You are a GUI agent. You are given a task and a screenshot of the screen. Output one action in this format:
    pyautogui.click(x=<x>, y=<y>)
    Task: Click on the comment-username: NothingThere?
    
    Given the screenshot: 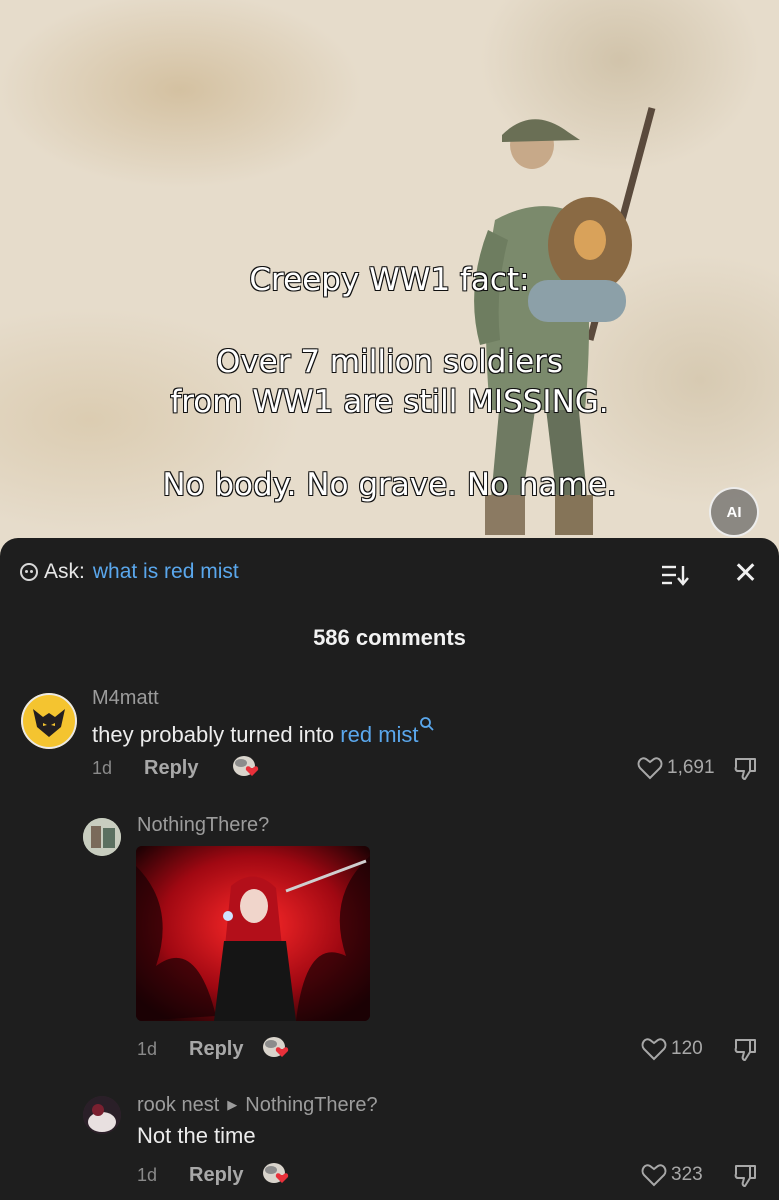 What is the action you would take?
    pyautogui.click(x=203, y=825)
    